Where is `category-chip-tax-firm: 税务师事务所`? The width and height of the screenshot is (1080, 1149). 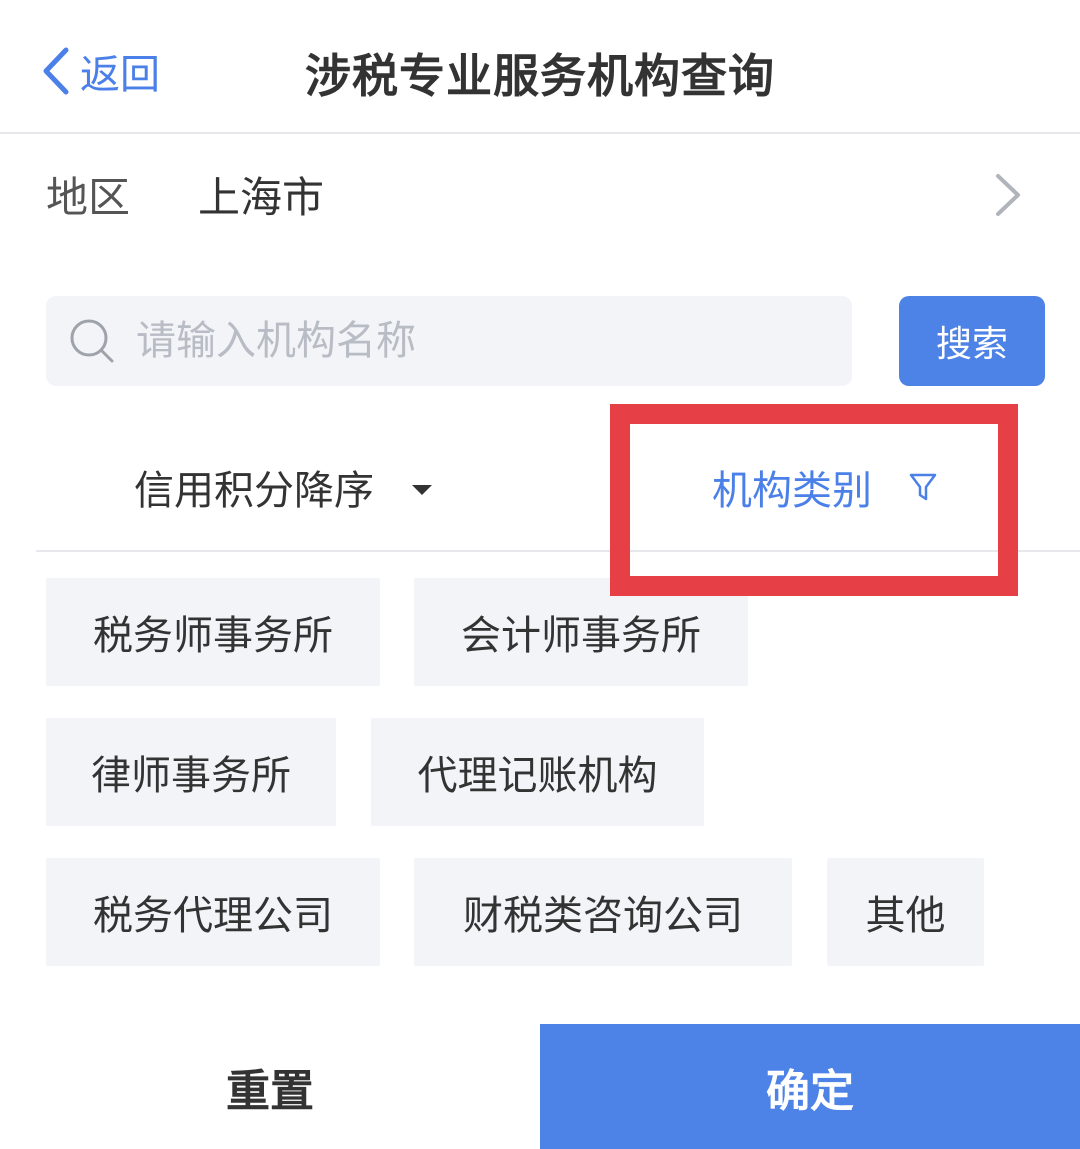
category-chip-tax-firm: 税务师事务所 is located at coordinates (213, 632).